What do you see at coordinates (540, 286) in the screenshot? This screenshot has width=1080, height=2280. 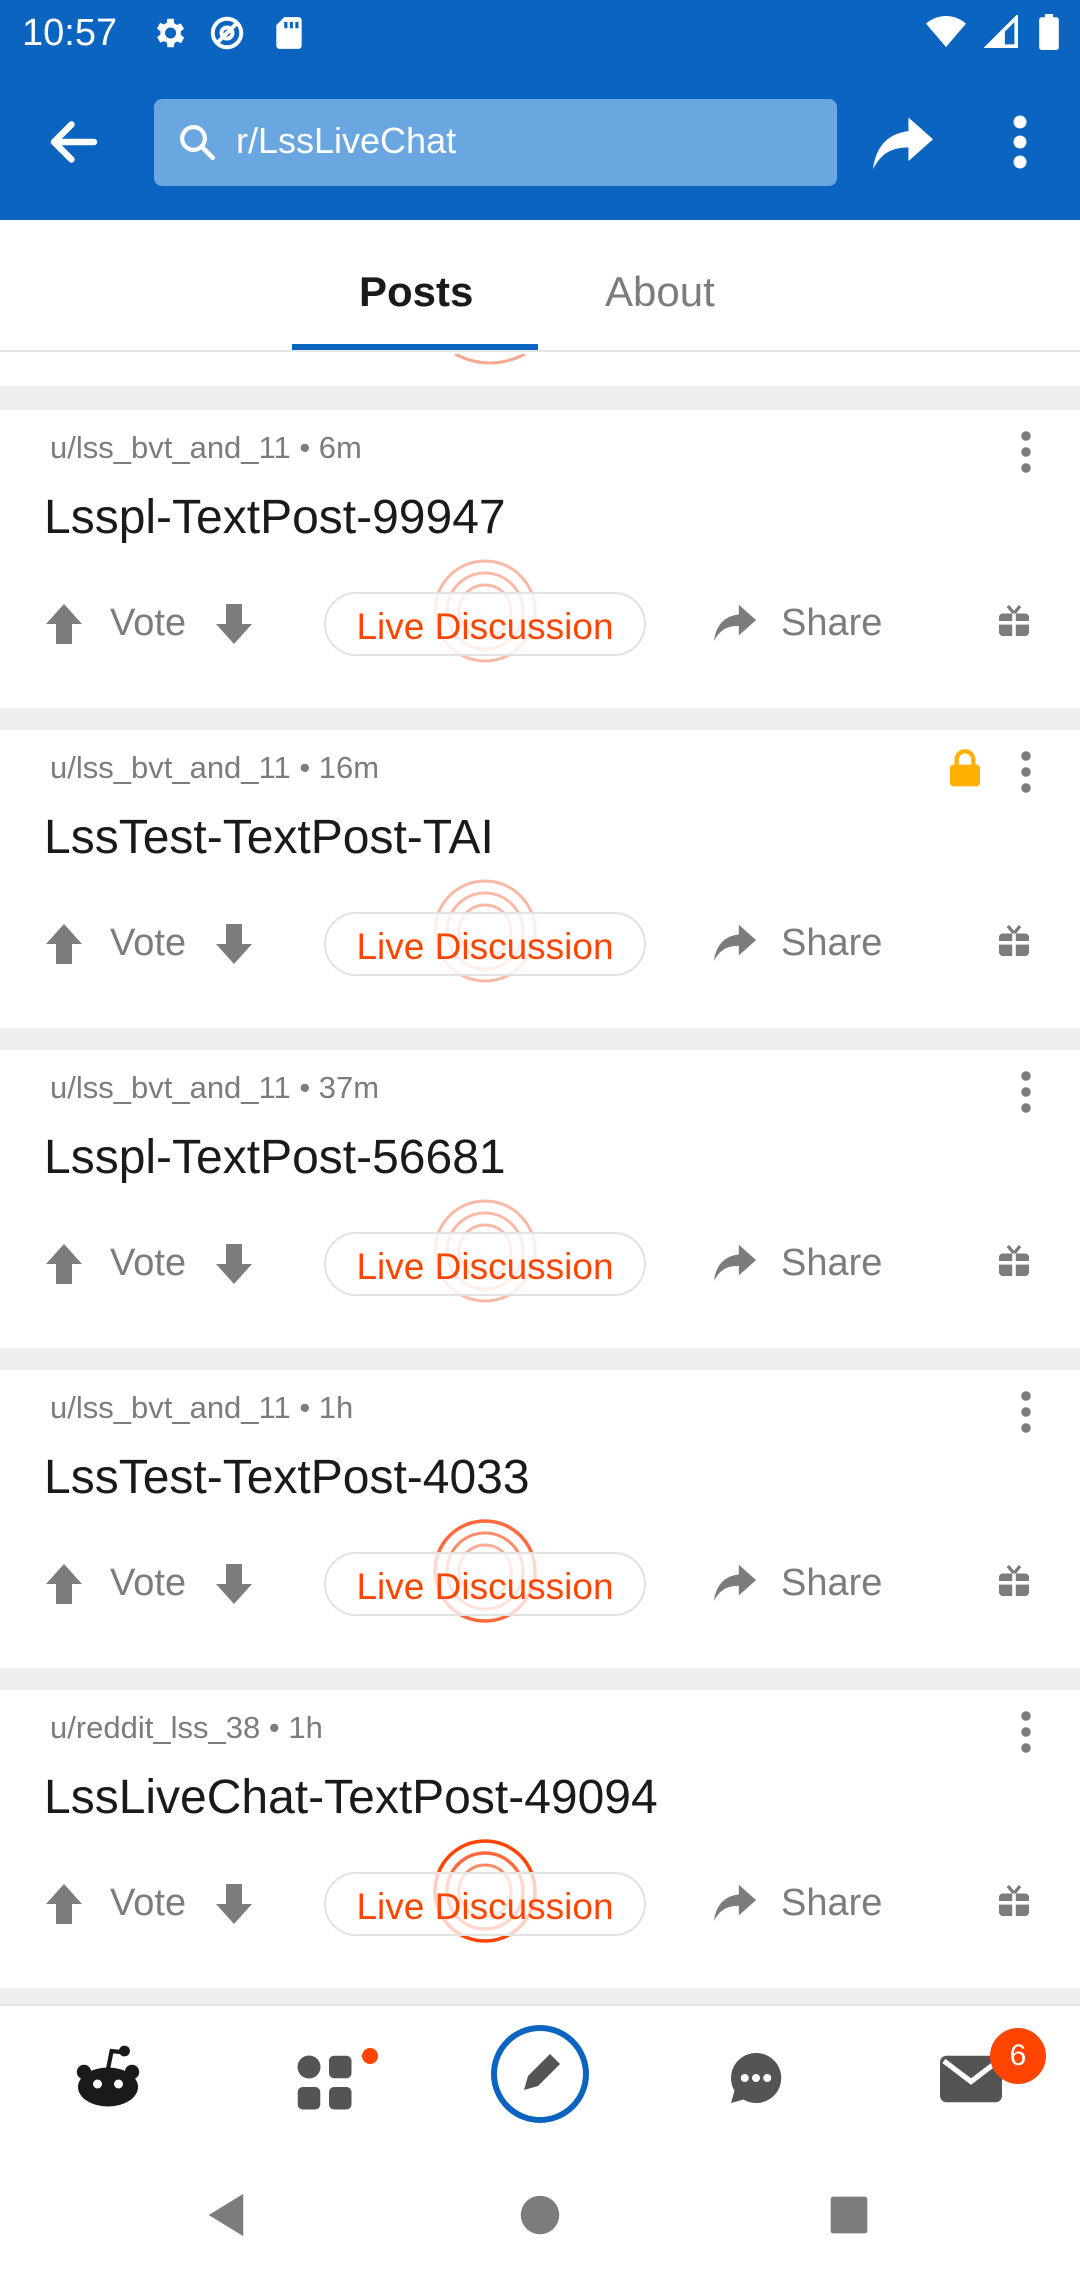 I see `subreddit-tabs: Posts About` at bounding box center [540, 286].